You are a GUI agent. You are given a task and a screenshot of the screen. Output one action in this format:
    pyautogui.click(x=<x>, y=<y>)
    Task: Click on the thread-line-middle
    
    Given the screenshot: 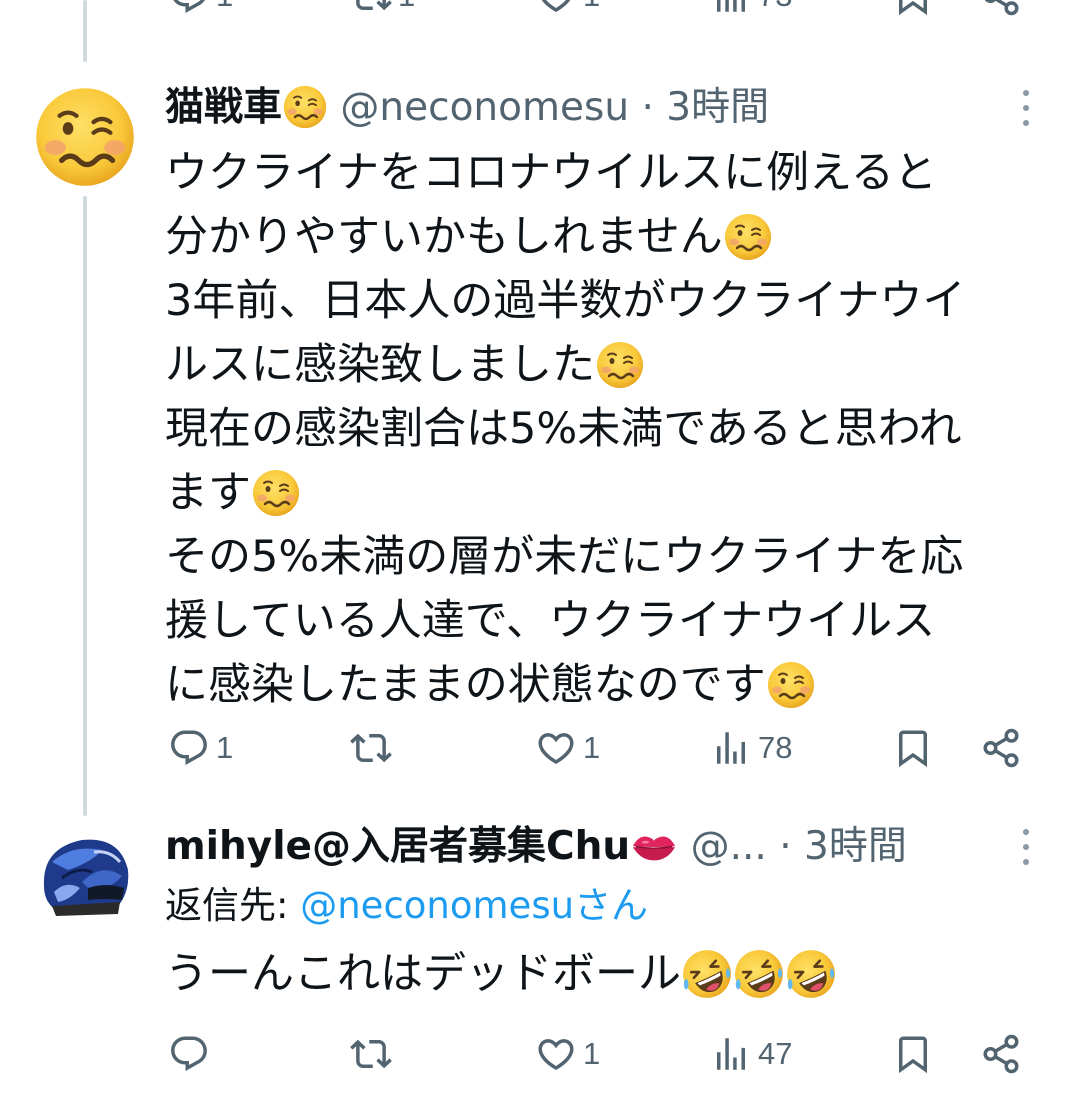 What is the action you would take?
    pyautogui.click(x=85, y=506)
    